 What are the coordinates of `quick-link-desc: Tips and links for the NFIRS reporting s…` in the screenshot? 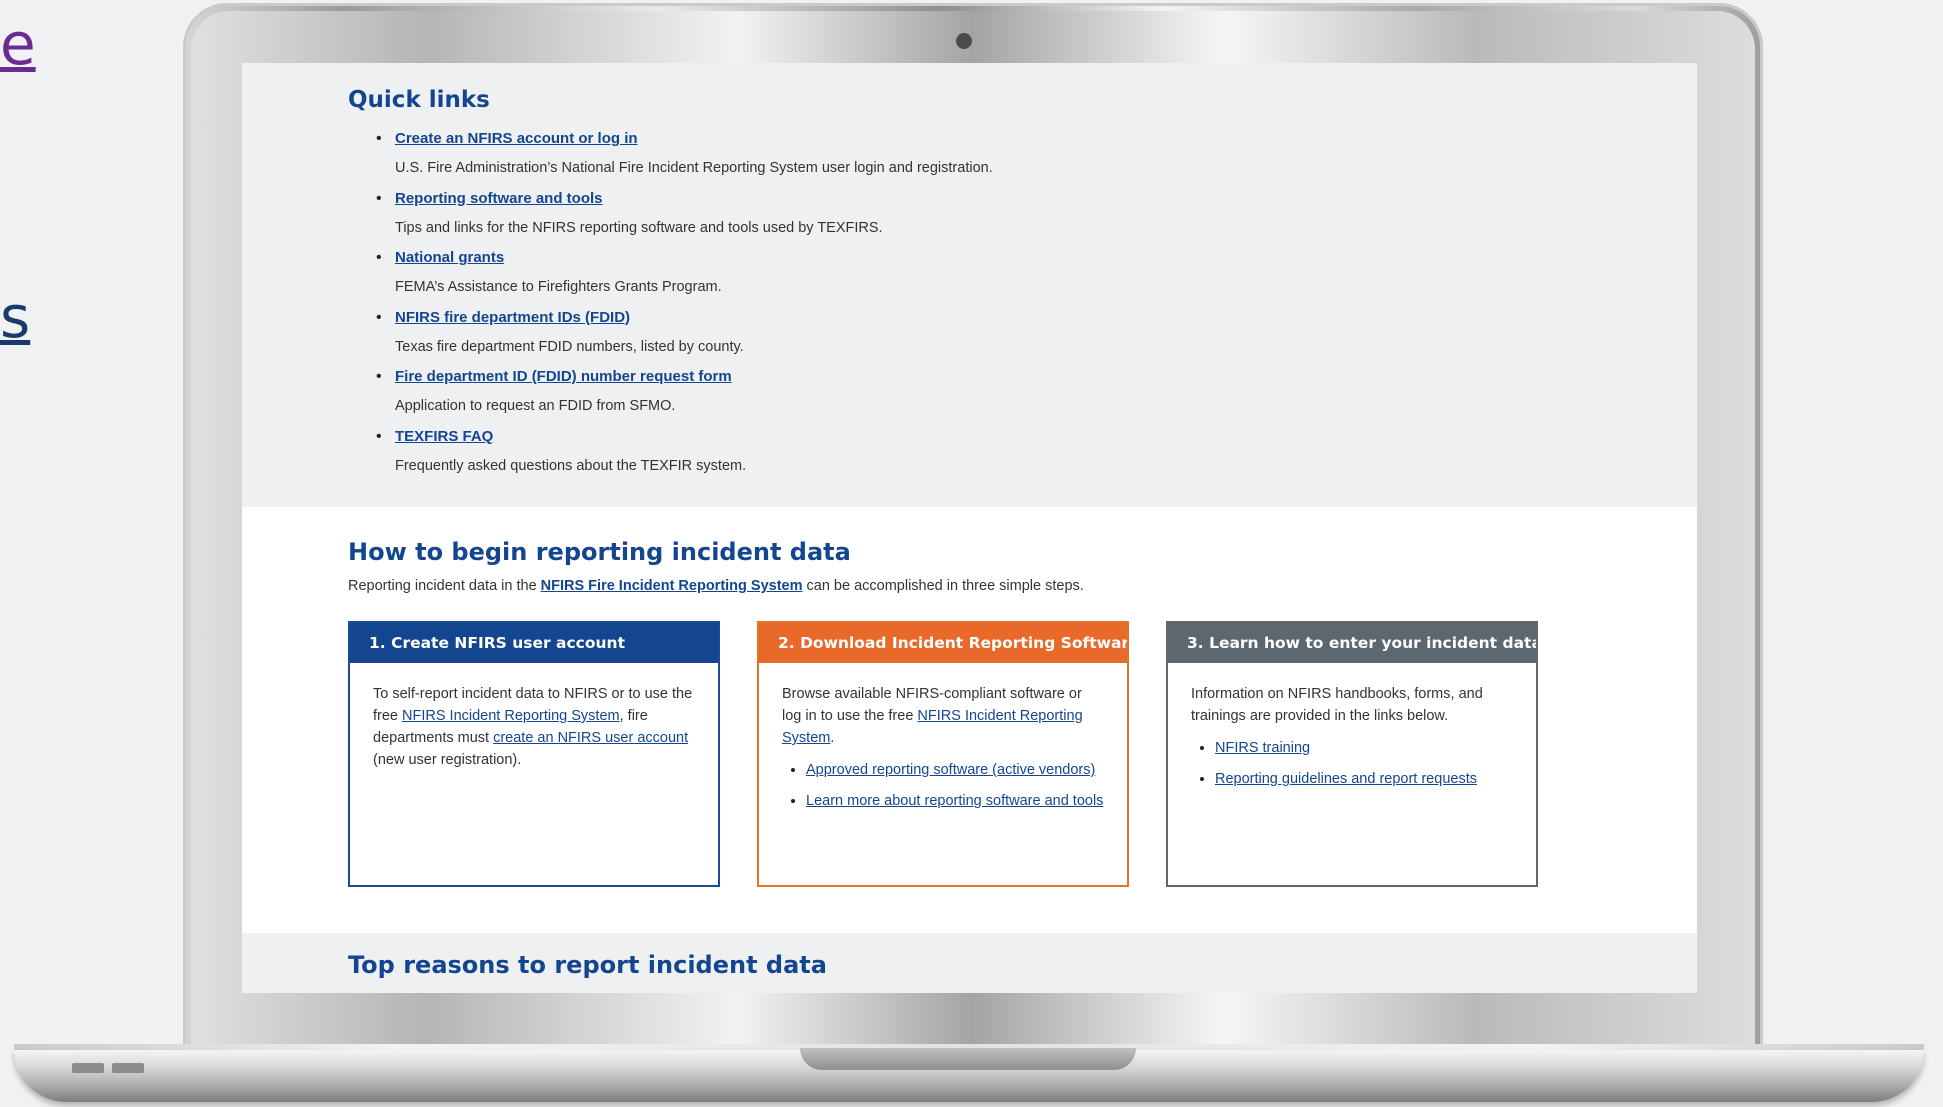 It's located at (639, 227).